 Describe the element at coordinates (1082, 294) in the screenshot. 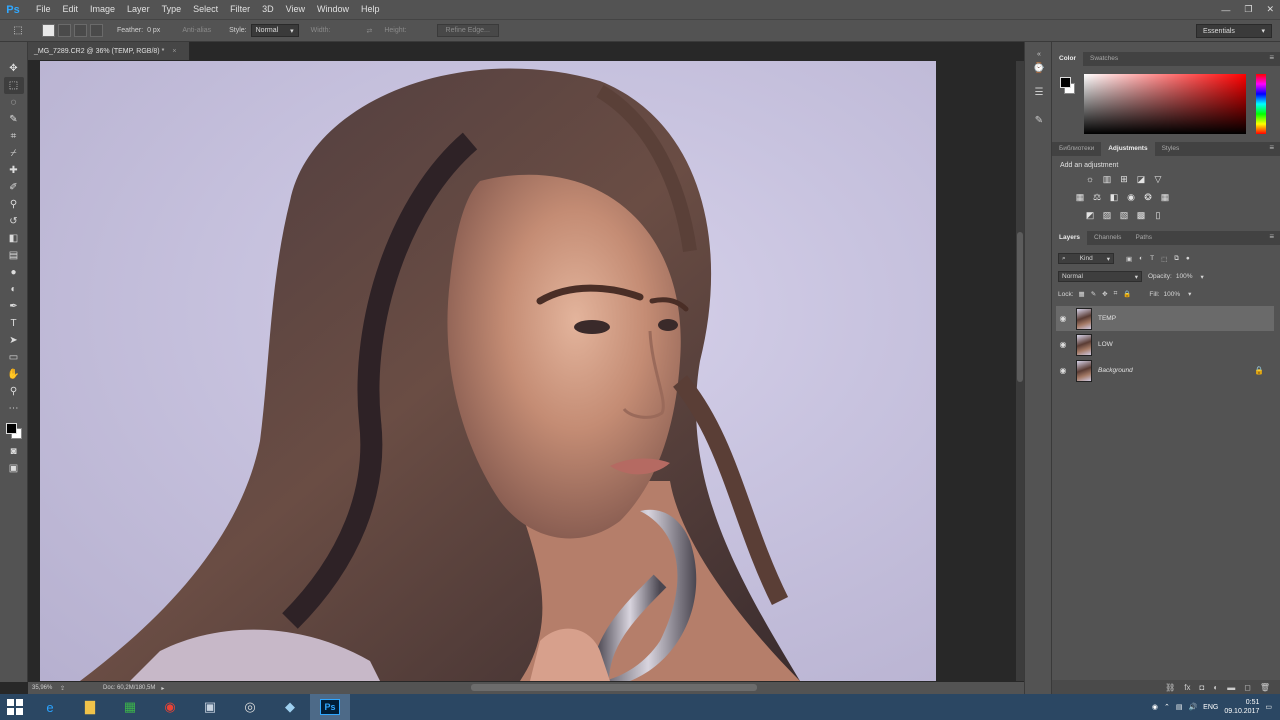

I see `lock-transparent-icon: ▦` at that location.